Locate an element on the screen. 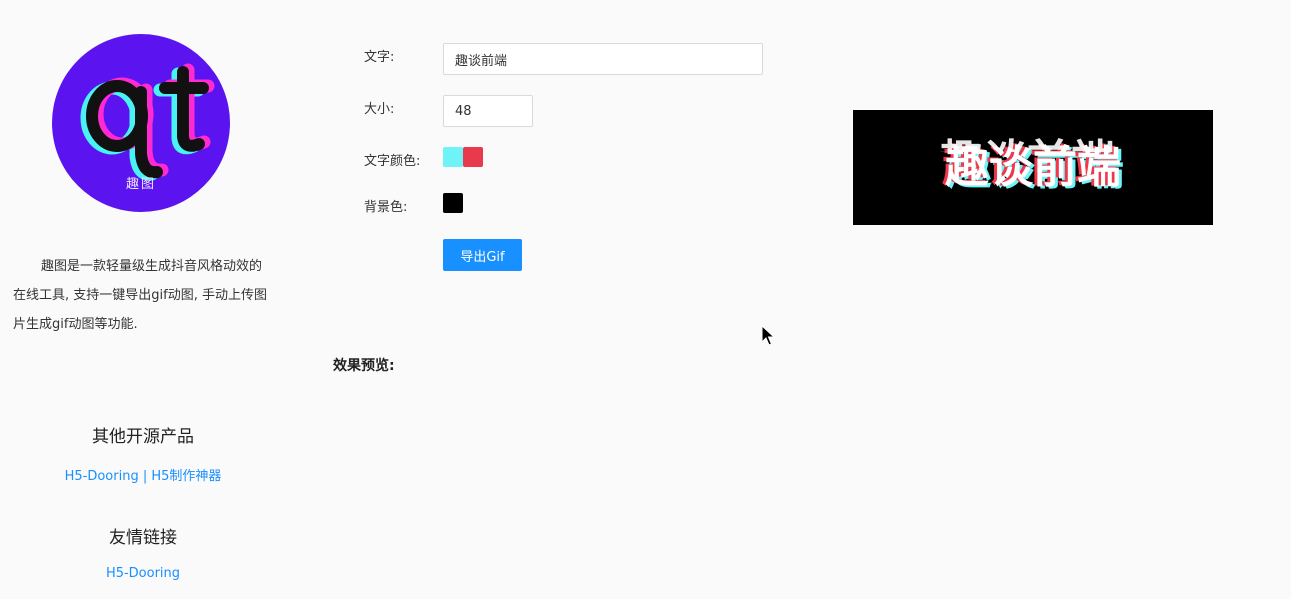 The image size is (1291, 599). size-label: 大小: is located at coordinates (379, 109).